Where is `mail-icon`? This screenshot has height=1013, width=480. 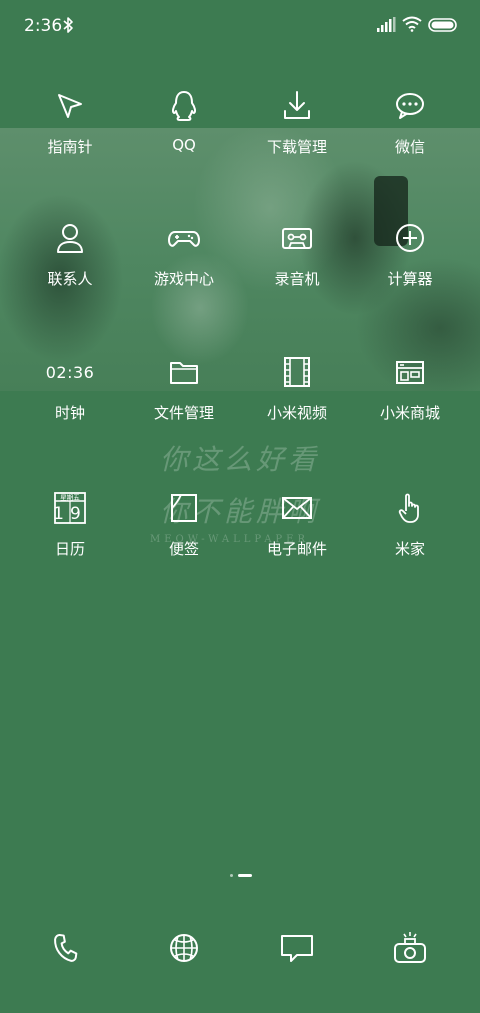
mail-icon is located at coordinates (297, 508).